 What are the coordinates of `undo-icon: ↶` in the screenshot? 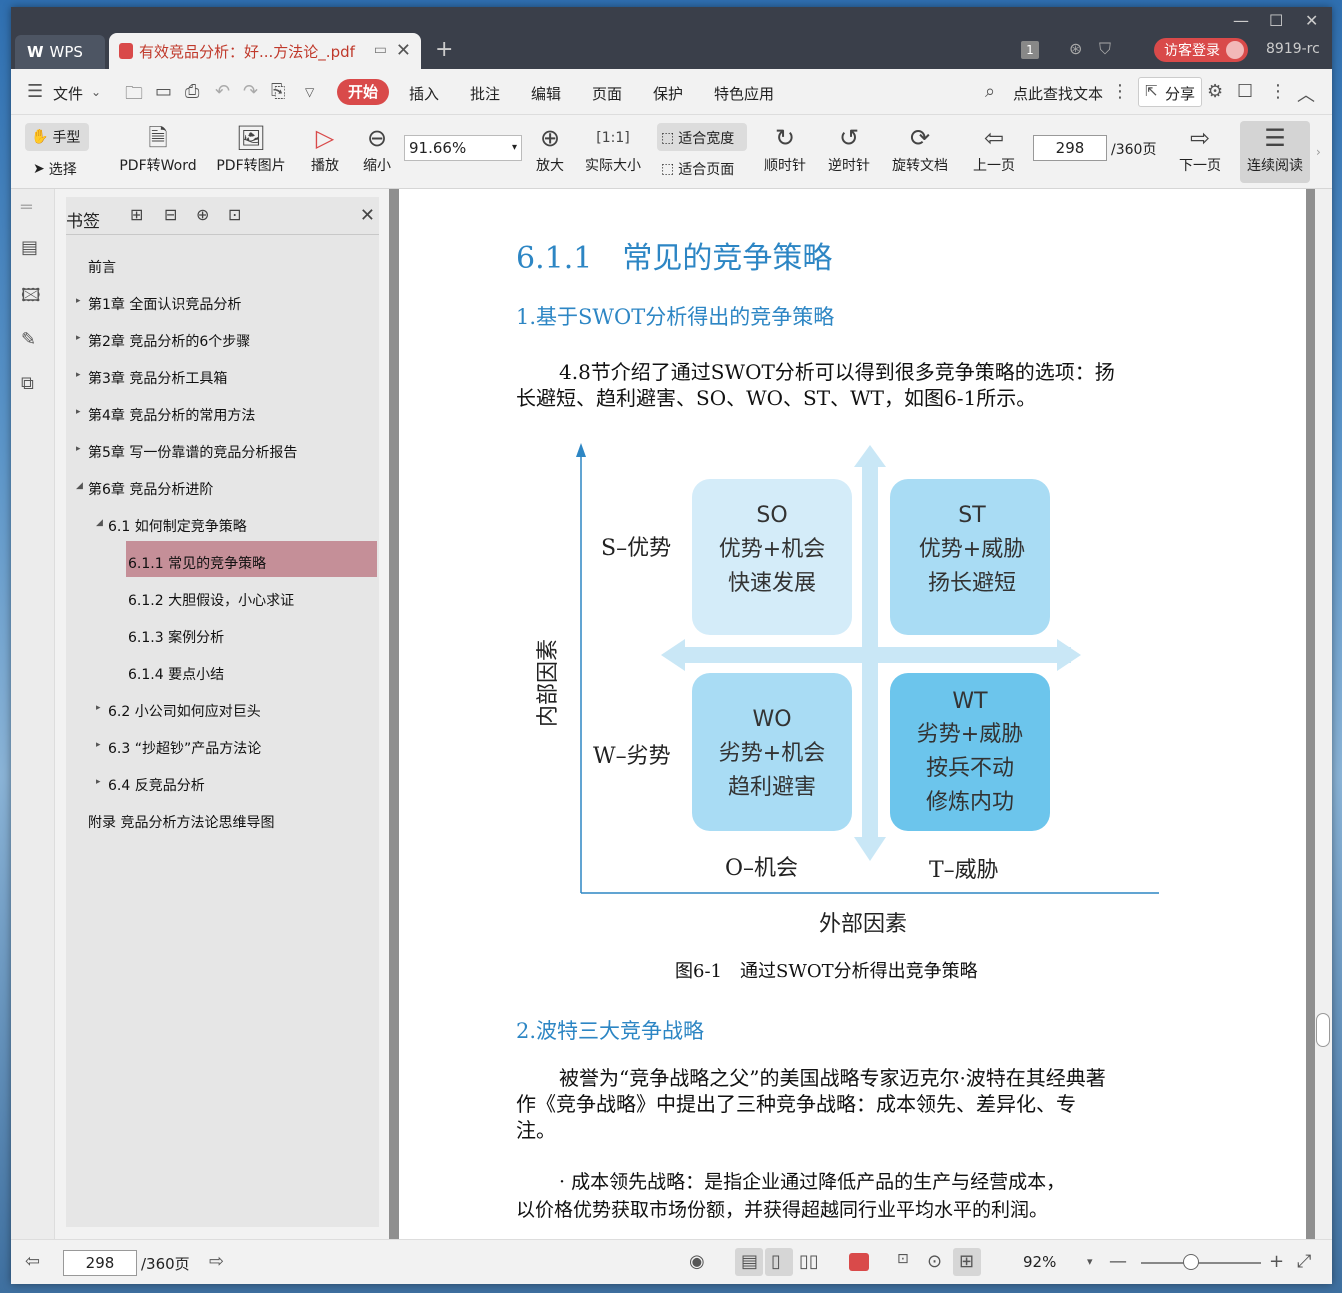 It's located at (222, 91).